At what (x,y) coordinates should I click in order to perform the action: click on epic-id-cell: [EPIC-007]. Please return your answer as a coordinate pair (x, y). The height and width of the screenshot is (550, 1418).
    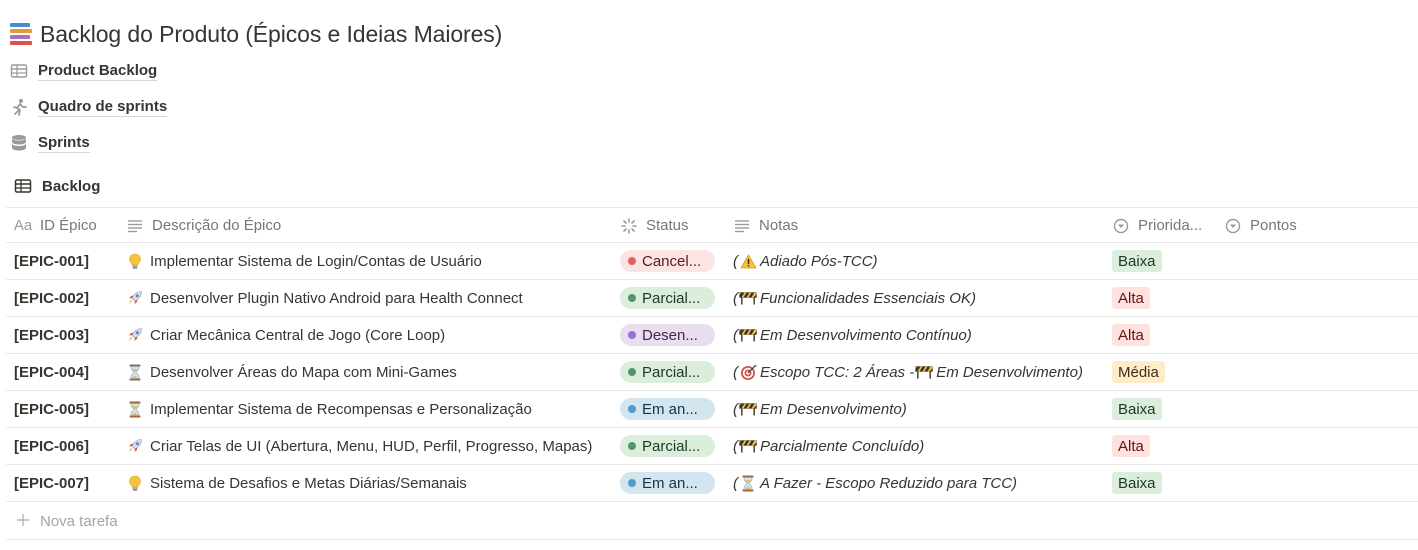
    Looking at the image, I should click on (66, 483).